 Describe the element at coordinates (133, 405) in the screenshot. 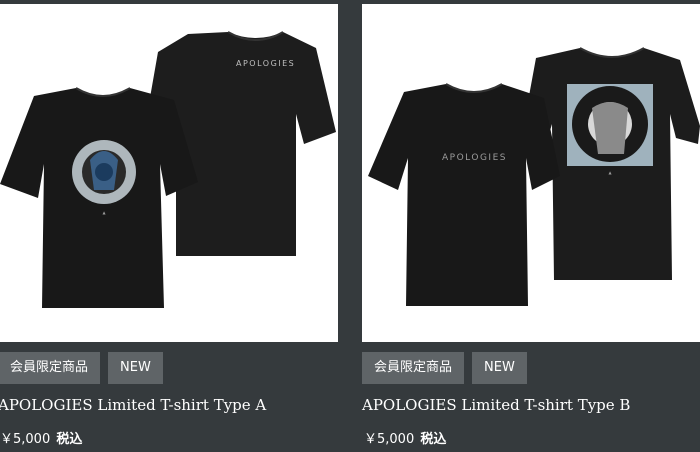

I see `product-title: APOLOGIES Limited T-shirt Type A` at that location.